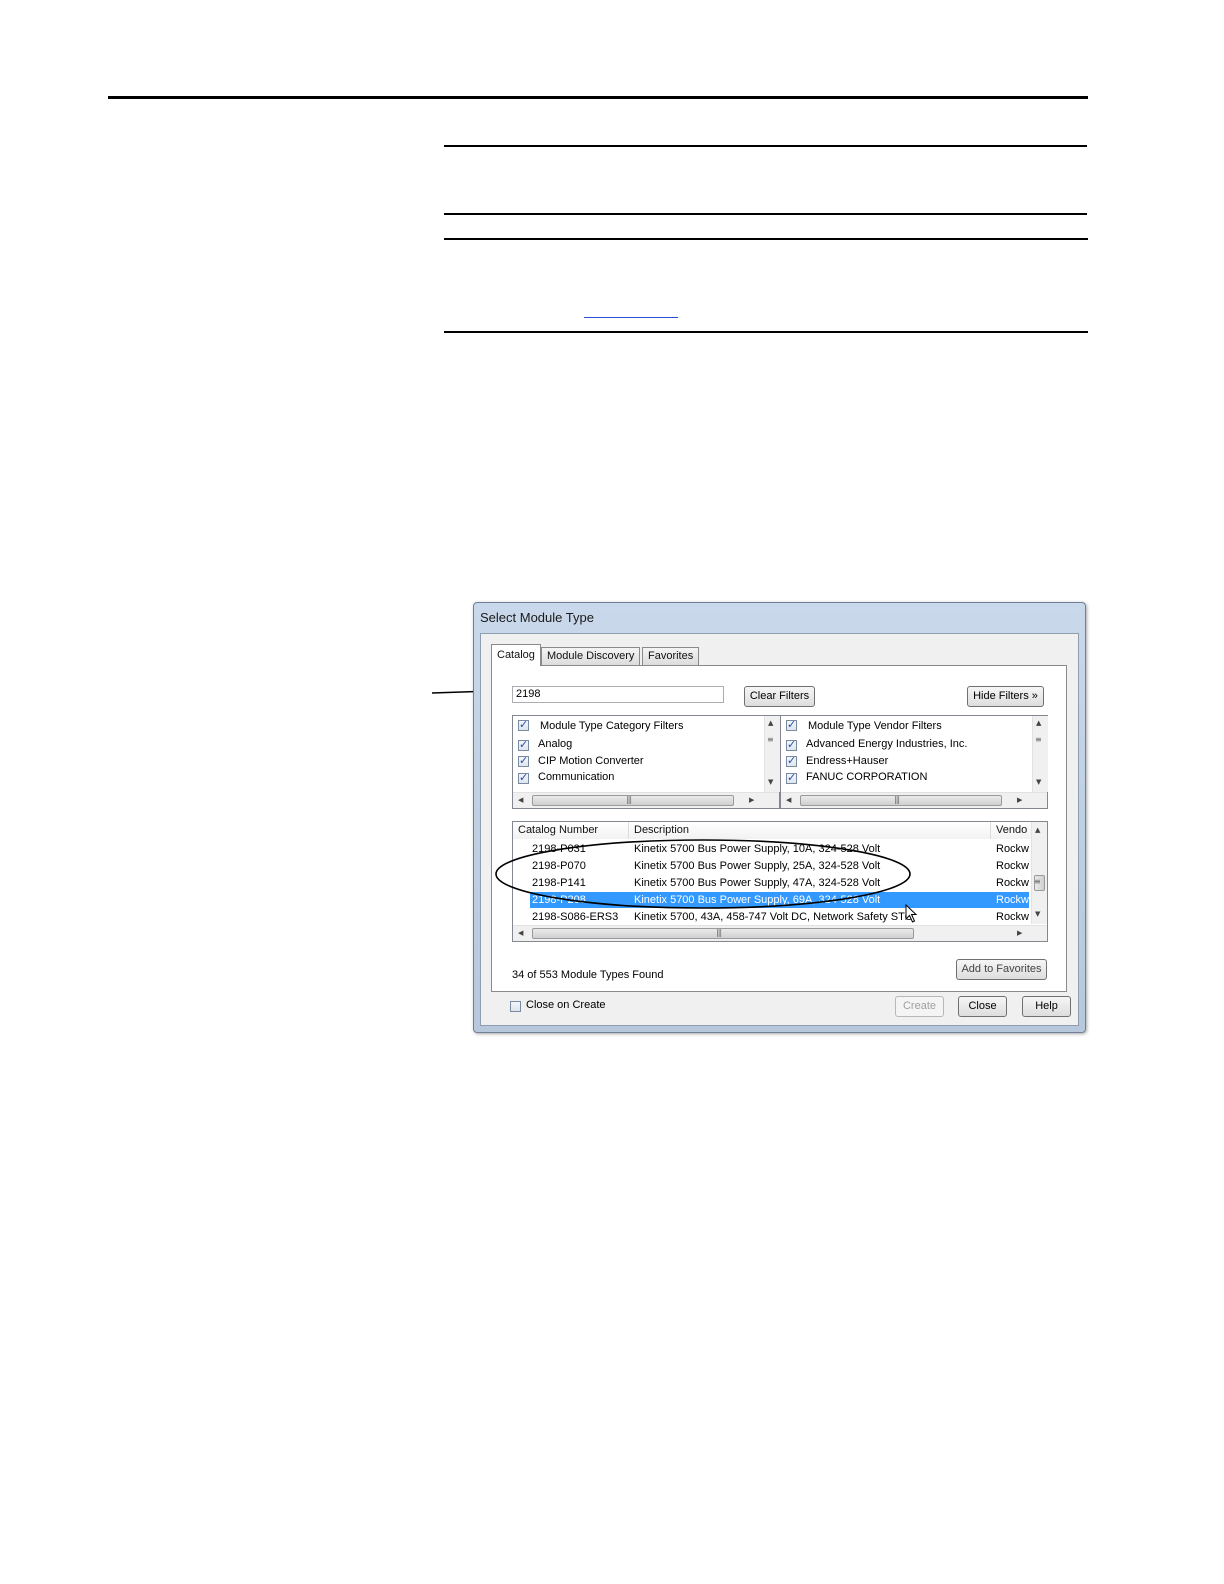  Describe the element at coordinates (588, 975) in the screenshot. I see `module-types-found-count: 34 of 553 Module Types Found` at that location.